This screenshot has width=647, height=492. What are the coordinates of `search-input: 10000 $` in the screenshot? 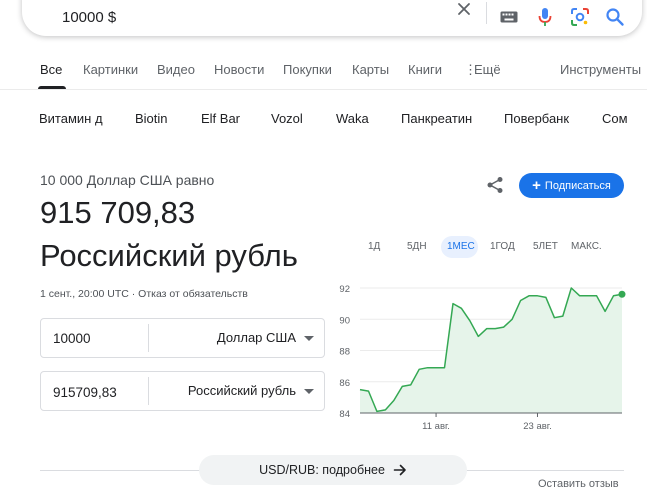 It's located at (89, 17).